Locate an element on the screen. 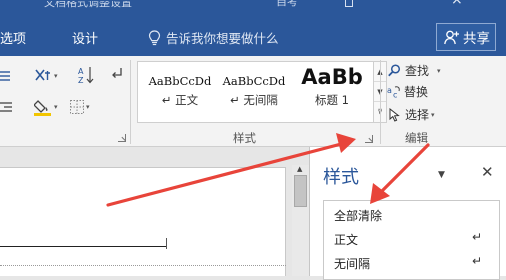 The image size is (506, 280). vertical-scrollbar: ▲ is located at coordinates (300, 220).